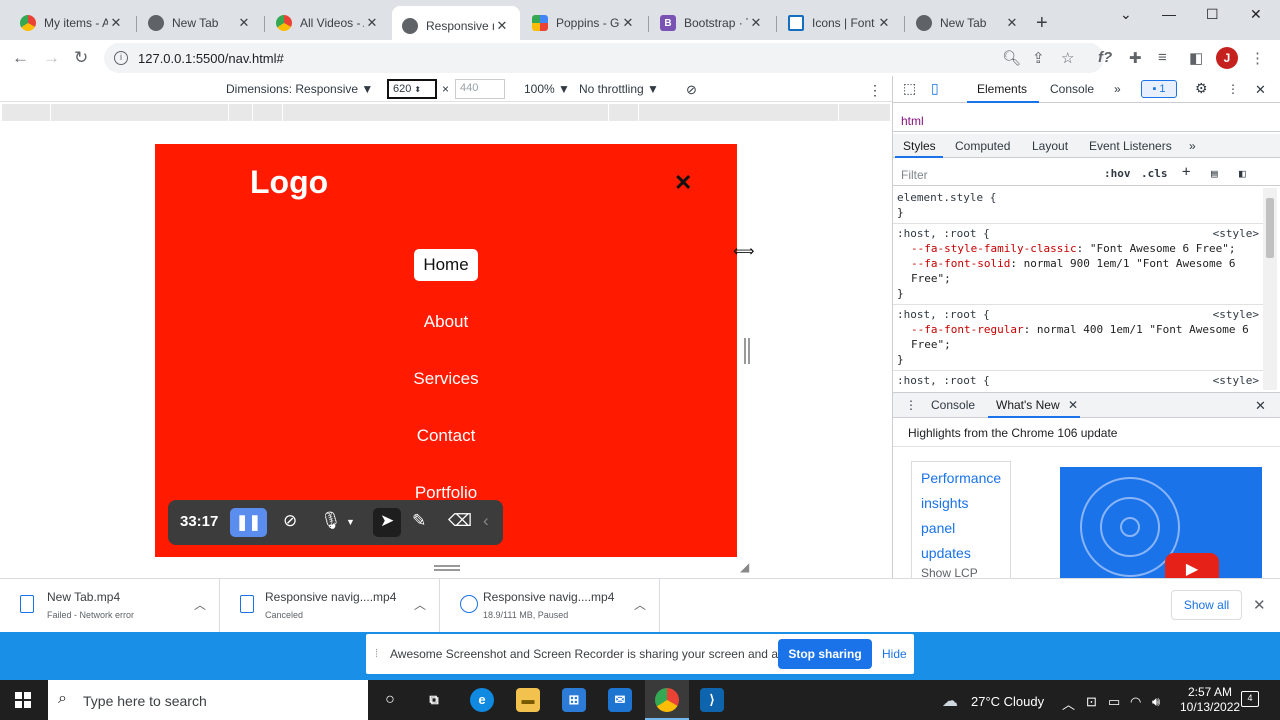  Describe the element at coordinates (1117, 173) in the screenshot. I see `hov-toggle: :hov` at that location.